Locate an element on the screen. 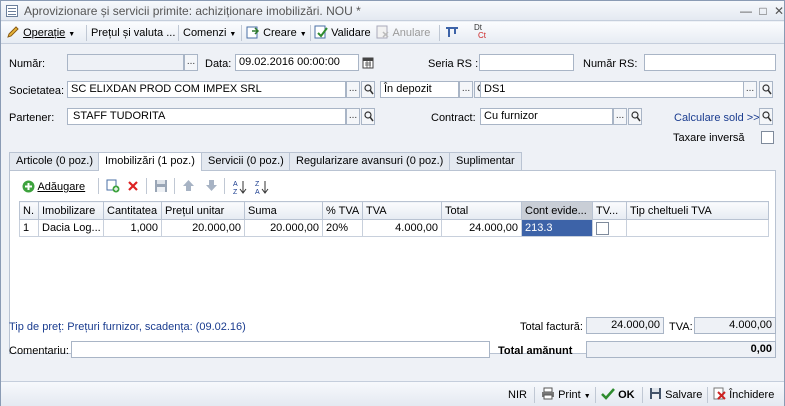  societatea-field: SC ELIXDAN PROD COM IMPEX SRL is located at coordinates (206, 89).